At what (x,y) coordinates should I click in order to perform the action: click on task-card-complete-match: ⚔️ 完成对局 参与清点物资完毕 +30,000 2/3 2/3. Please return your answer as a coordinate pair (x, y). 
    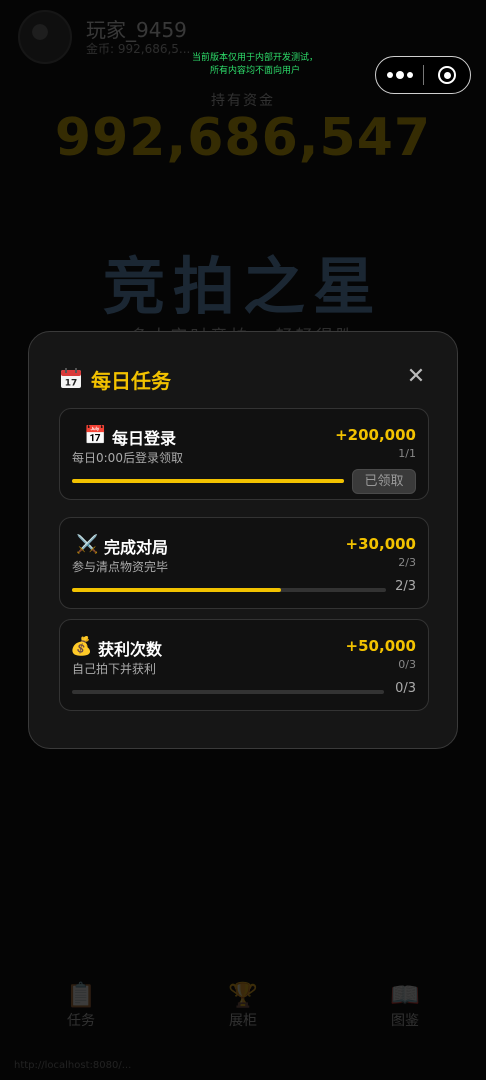
    Looking at the image, I should click on (244, 563).